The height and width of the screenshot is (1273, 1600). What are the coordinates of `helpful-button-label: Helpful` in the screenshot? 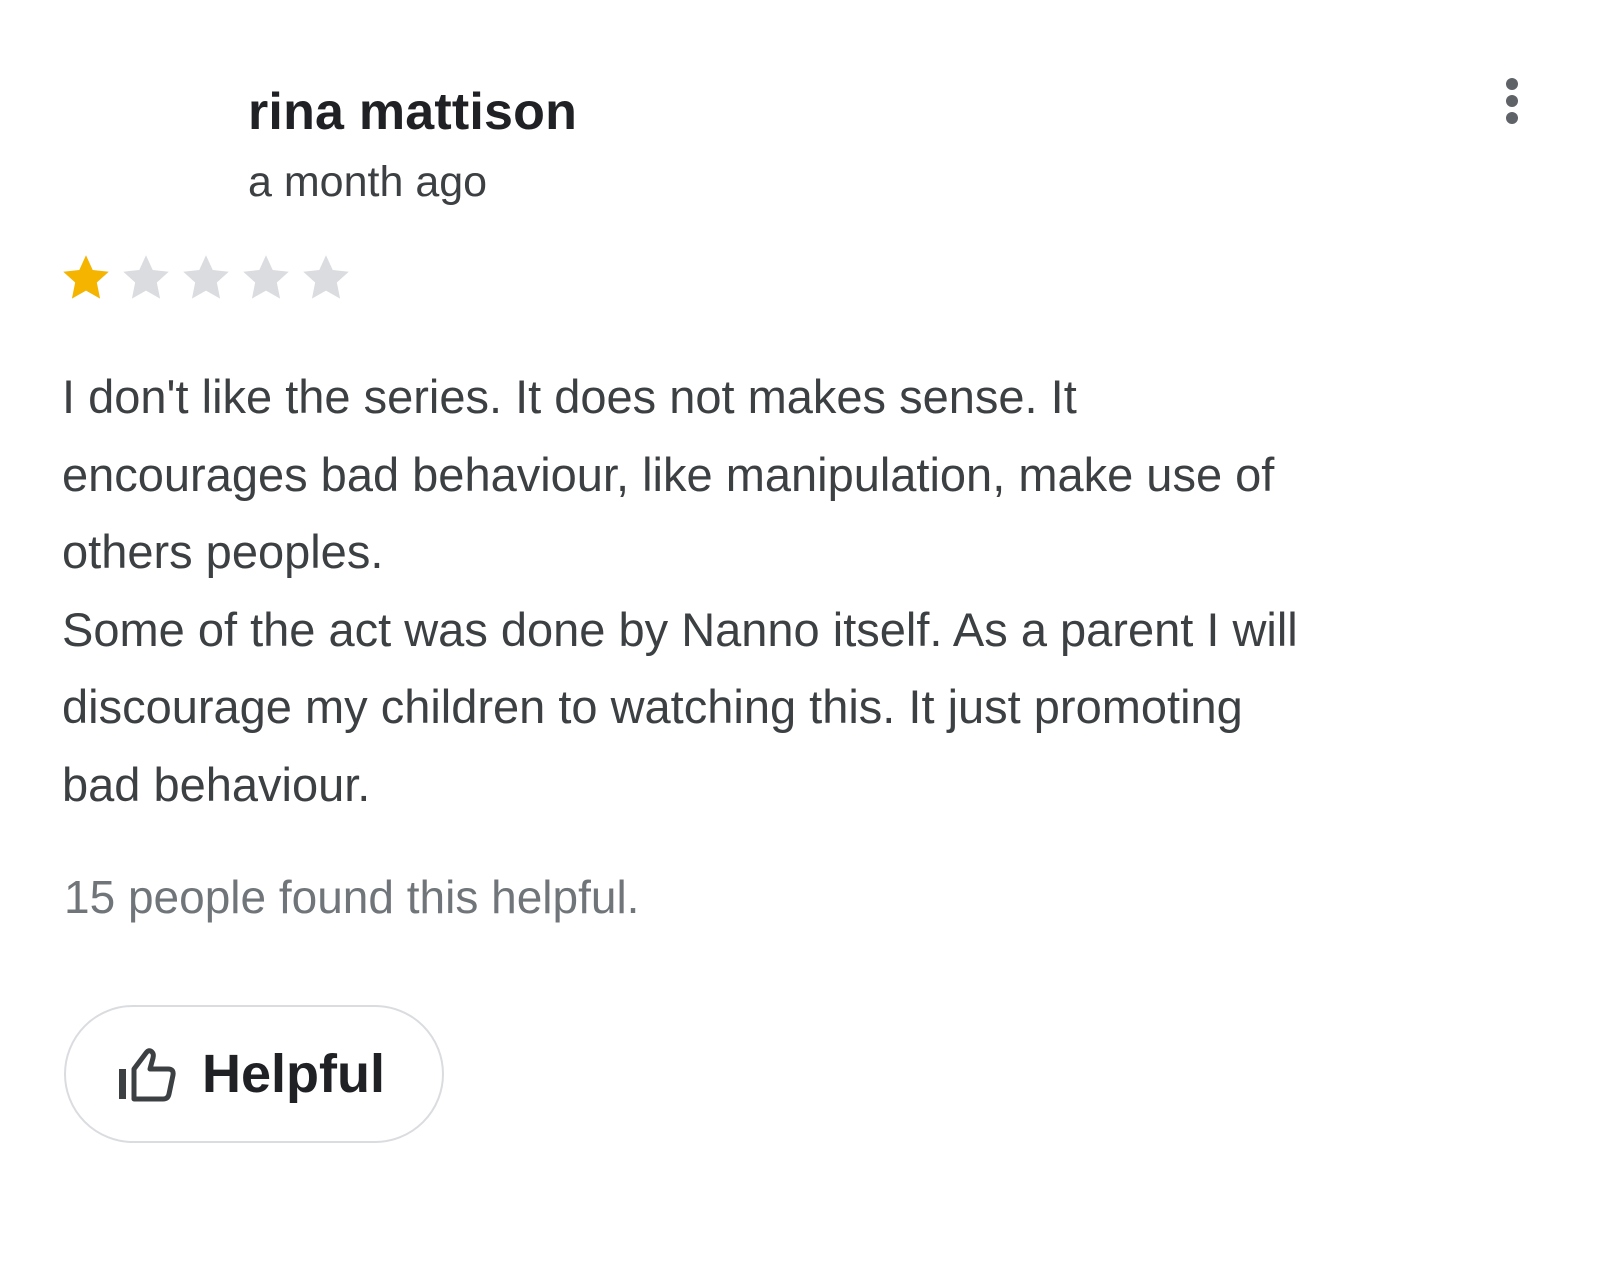 It's located at (293, 1074).